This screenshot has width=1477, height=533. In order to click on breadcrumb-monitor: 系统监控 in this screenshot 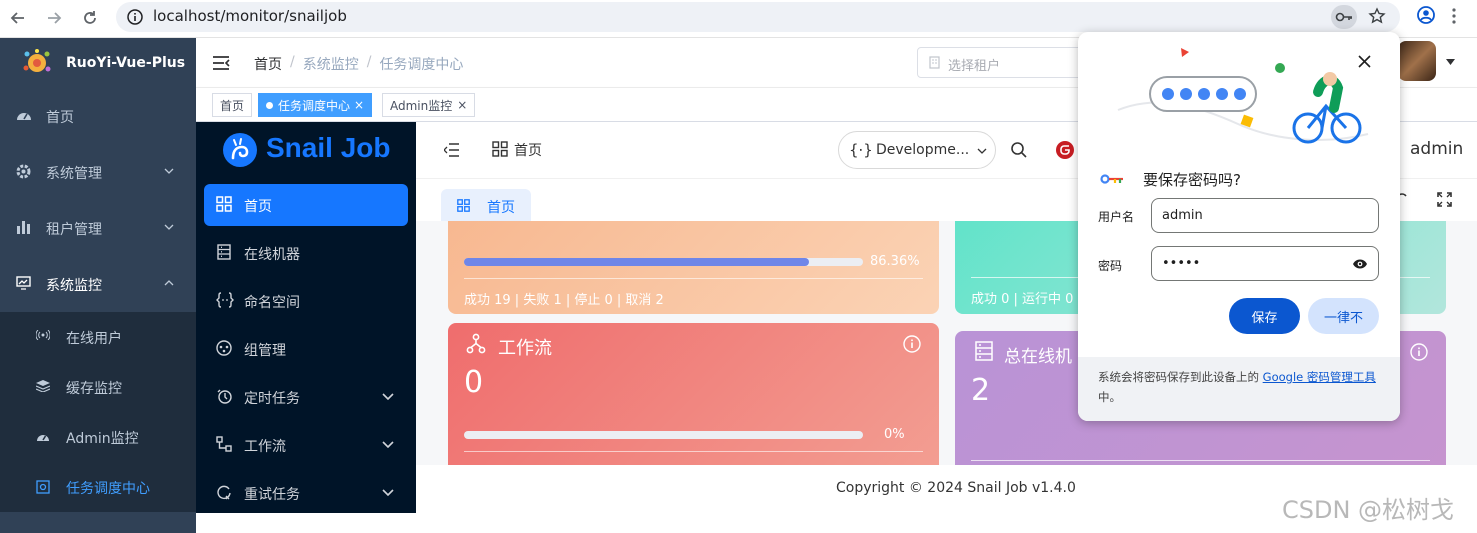, I will do `click(331, 64)`.